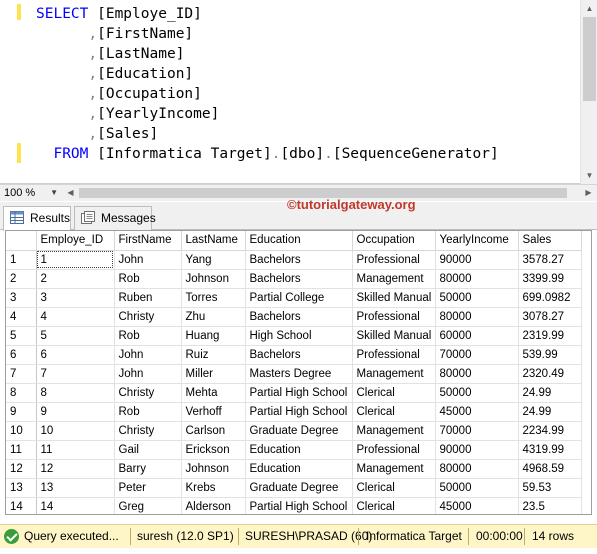 This screenshot has width=597, height=554. Describe the element at coordinates (213, 488) in the screenshot. I see `table-cell: Krebs` at that location.